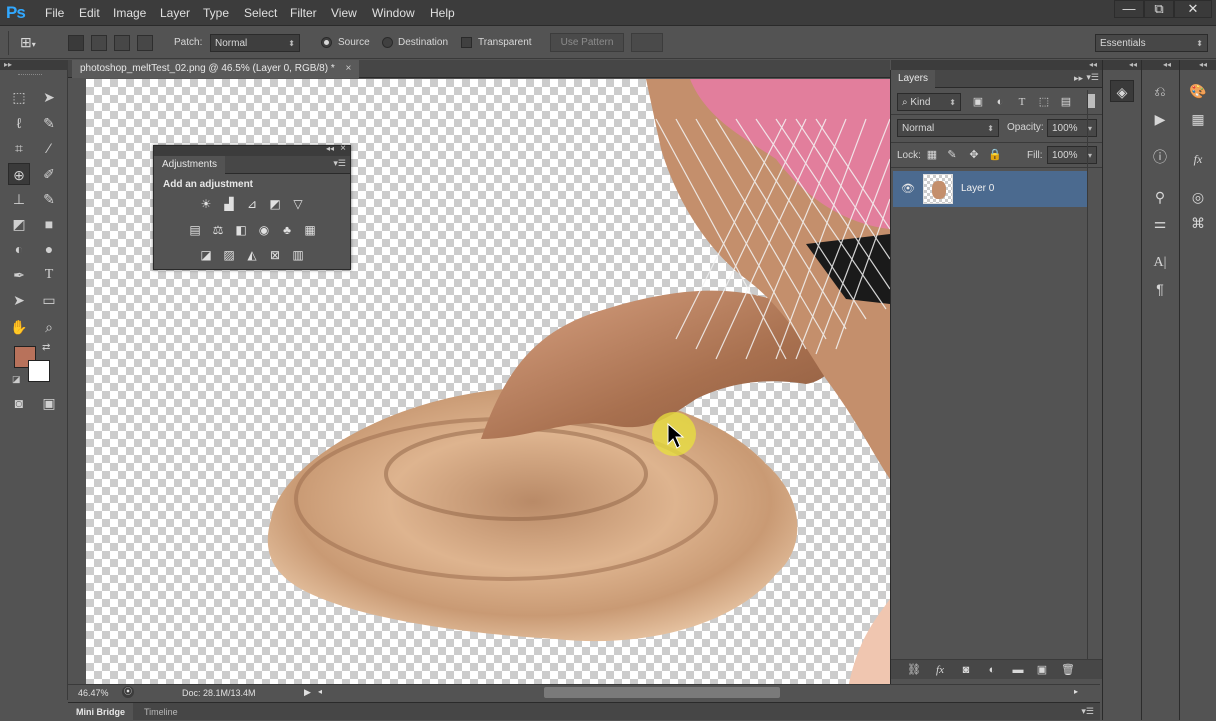 This screenshot has width=1216, height=721. Describe the element at coordinates (1160, 119) in the screenshot. I see `actions-panel-icon: ▶` at that location.